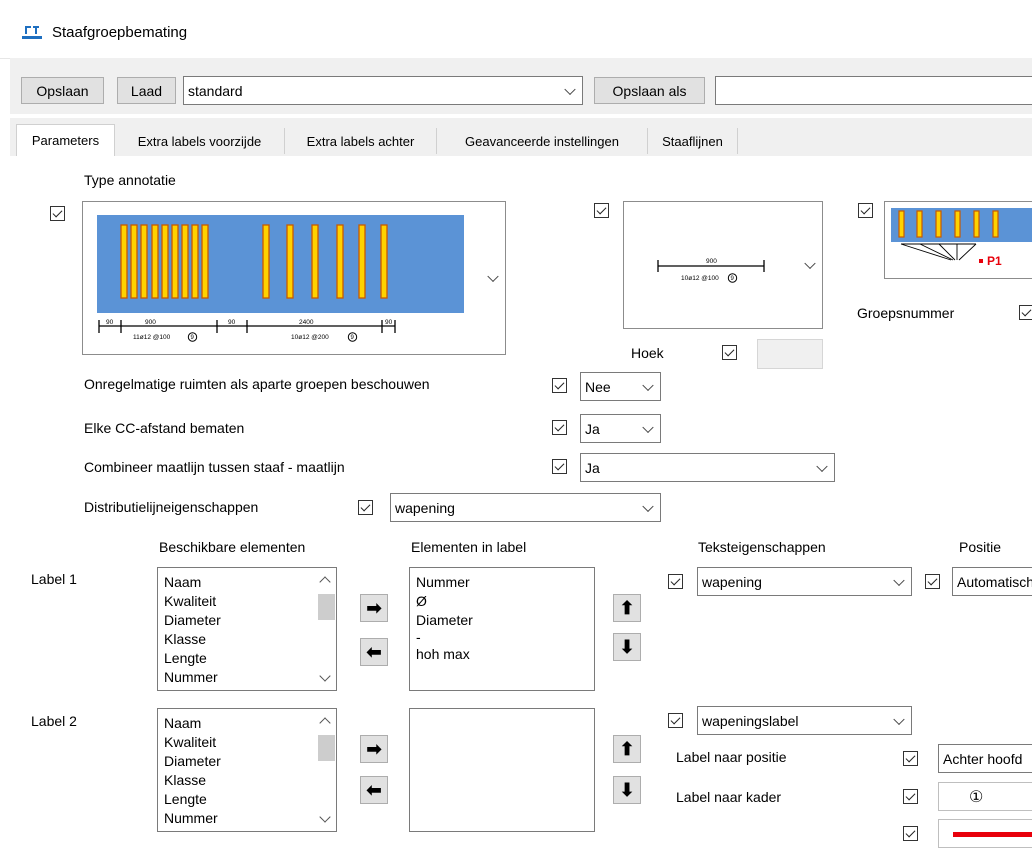 The height and width of the screenshot is (866, 1032). What do you see at coordinates (146, 90) in the screenshot?
I see `load-button: Laad` at bounding box center [146, 90].